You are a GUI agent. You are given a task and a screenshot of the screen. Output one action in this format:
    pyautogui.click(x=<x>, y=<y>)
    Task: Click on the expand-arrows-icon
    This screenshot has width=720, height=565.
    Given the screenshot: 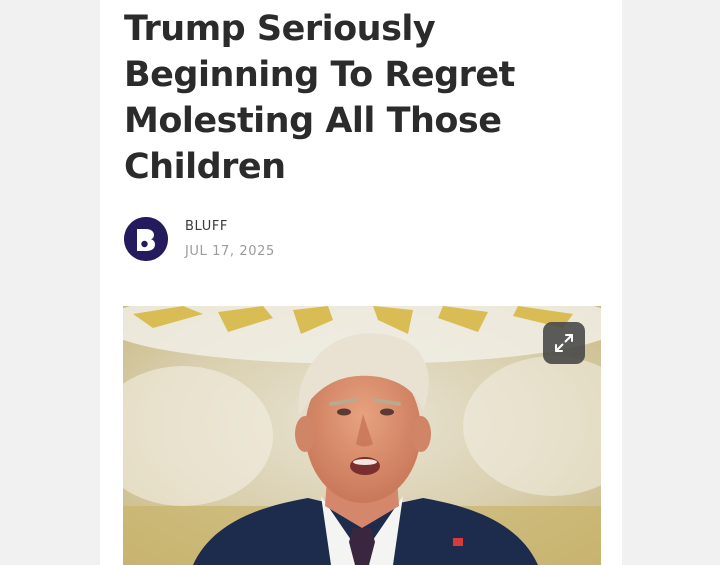 What is the action you would take?
    pyautogui.click(x=564, y=343)
    